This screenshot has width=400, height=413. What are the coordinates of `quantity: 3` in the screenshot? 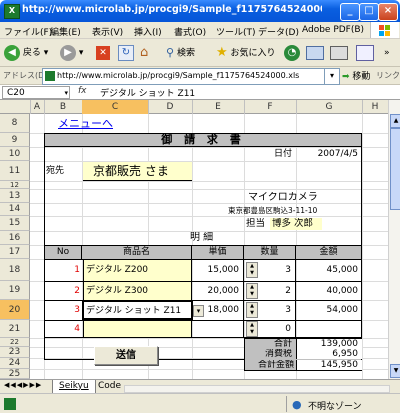 It's located at (278, 310).